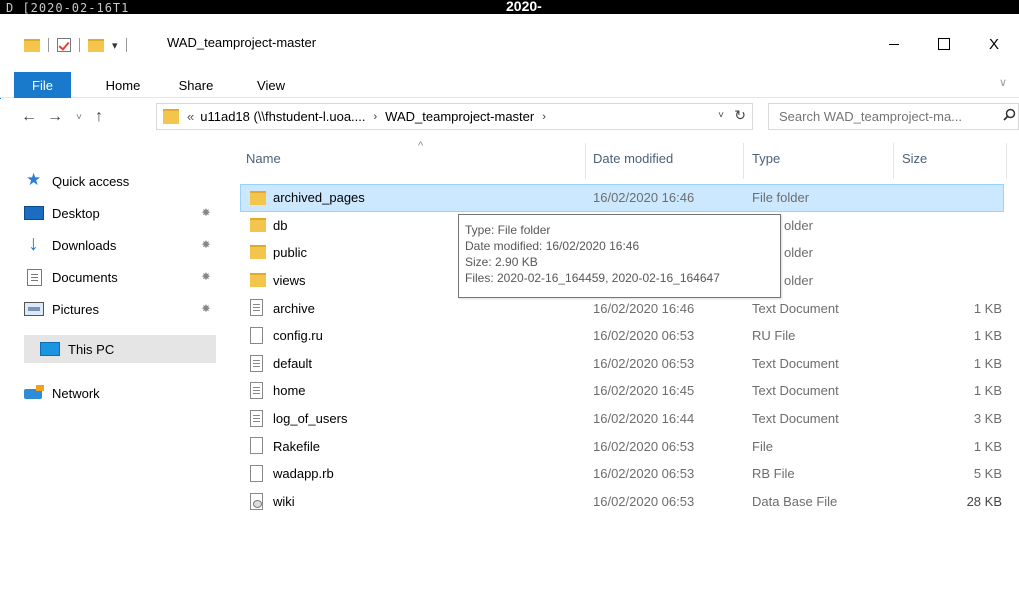 This screenshot has width=1019, height=593. What do you see at coordinates (29, 117) in the screenshot?
I see `back-button: ←` at bounding box center [29, 117].